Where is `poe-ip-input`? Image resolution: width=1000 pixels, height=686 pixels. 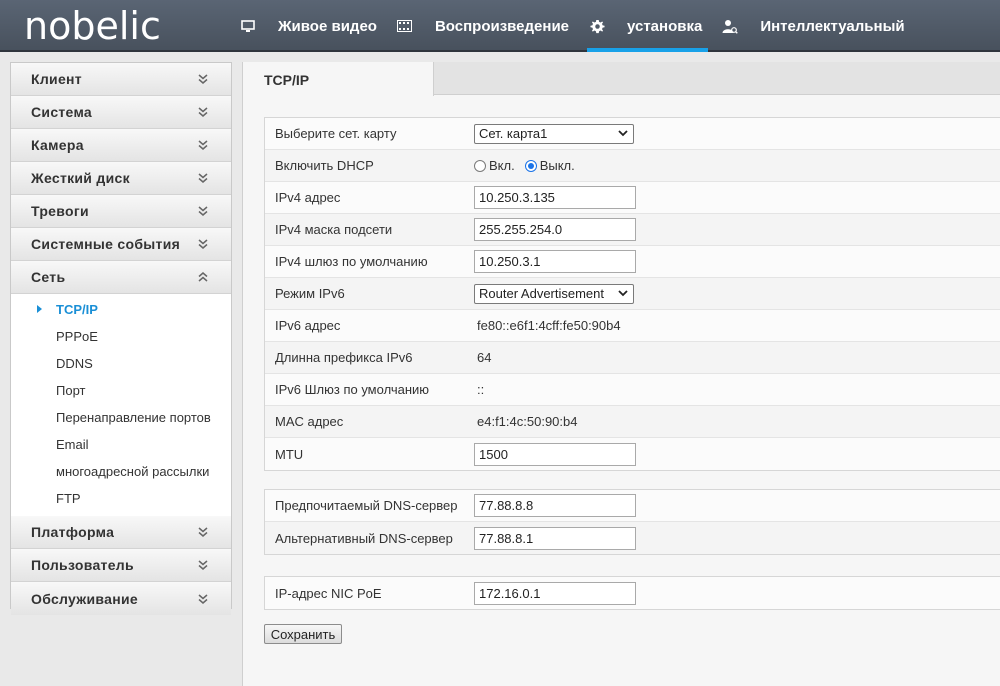
poe-ip-input is located at coordinates (555, 593).